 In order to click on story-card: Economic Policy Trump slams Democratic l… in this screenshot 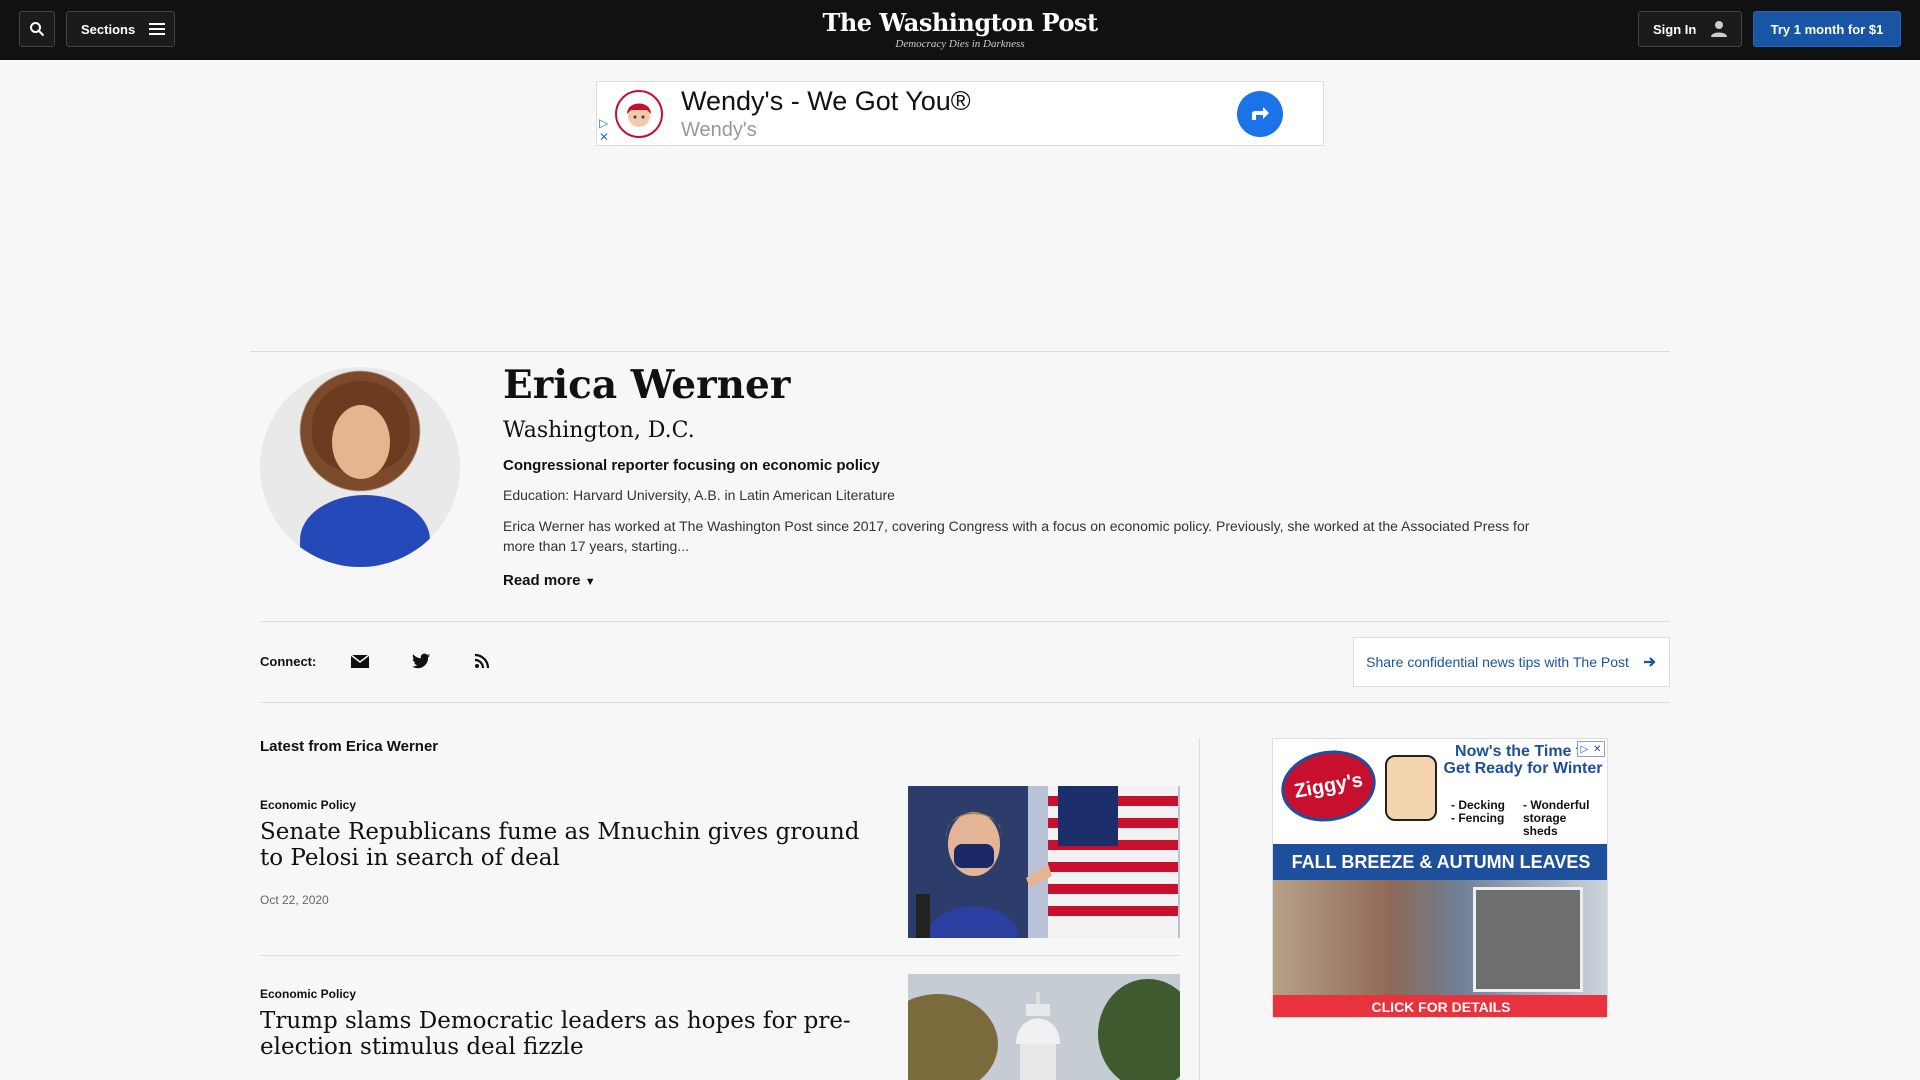, I will do `click(720, 1027)`.